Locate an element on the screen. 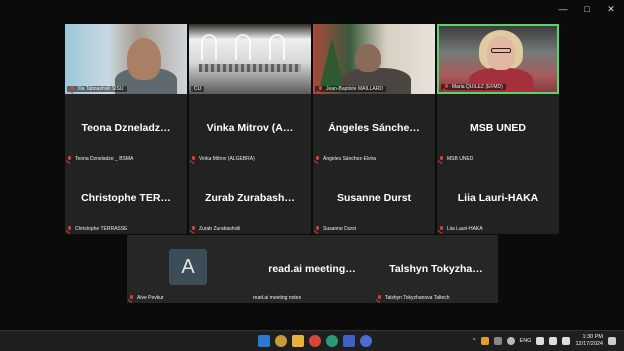 This screenshot has height=351, width=624. participant-name: Susanne Durst is located at coordinates (340, 229).